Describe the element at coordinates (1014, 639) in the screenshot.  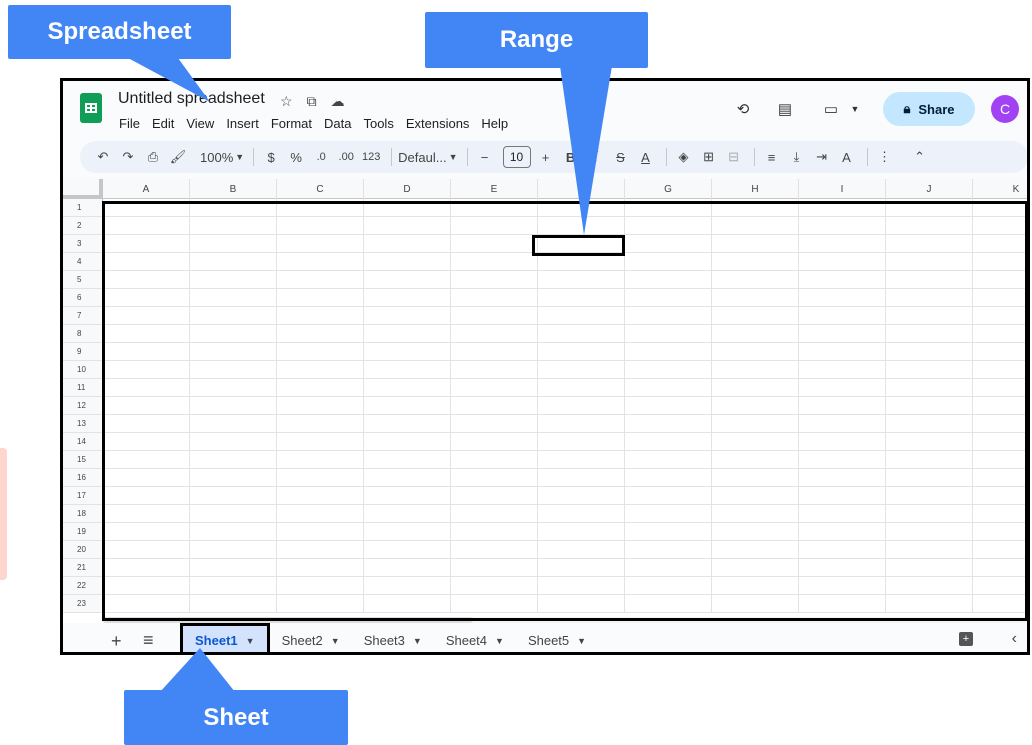
I see `collapse-side-panel-icon: ‹` at that location.